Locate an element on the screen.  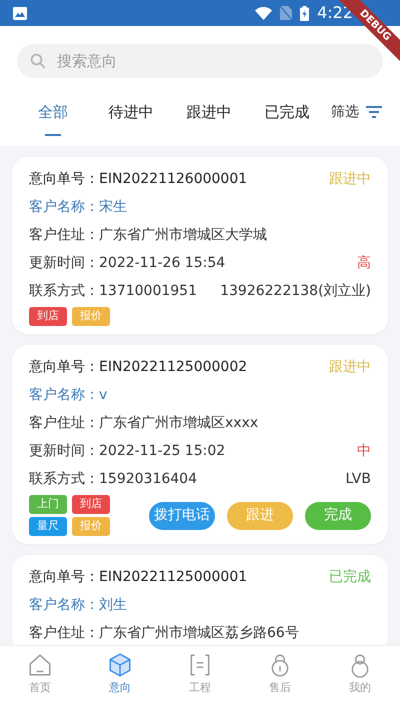
home-icon is located at coordinates (40, 665).